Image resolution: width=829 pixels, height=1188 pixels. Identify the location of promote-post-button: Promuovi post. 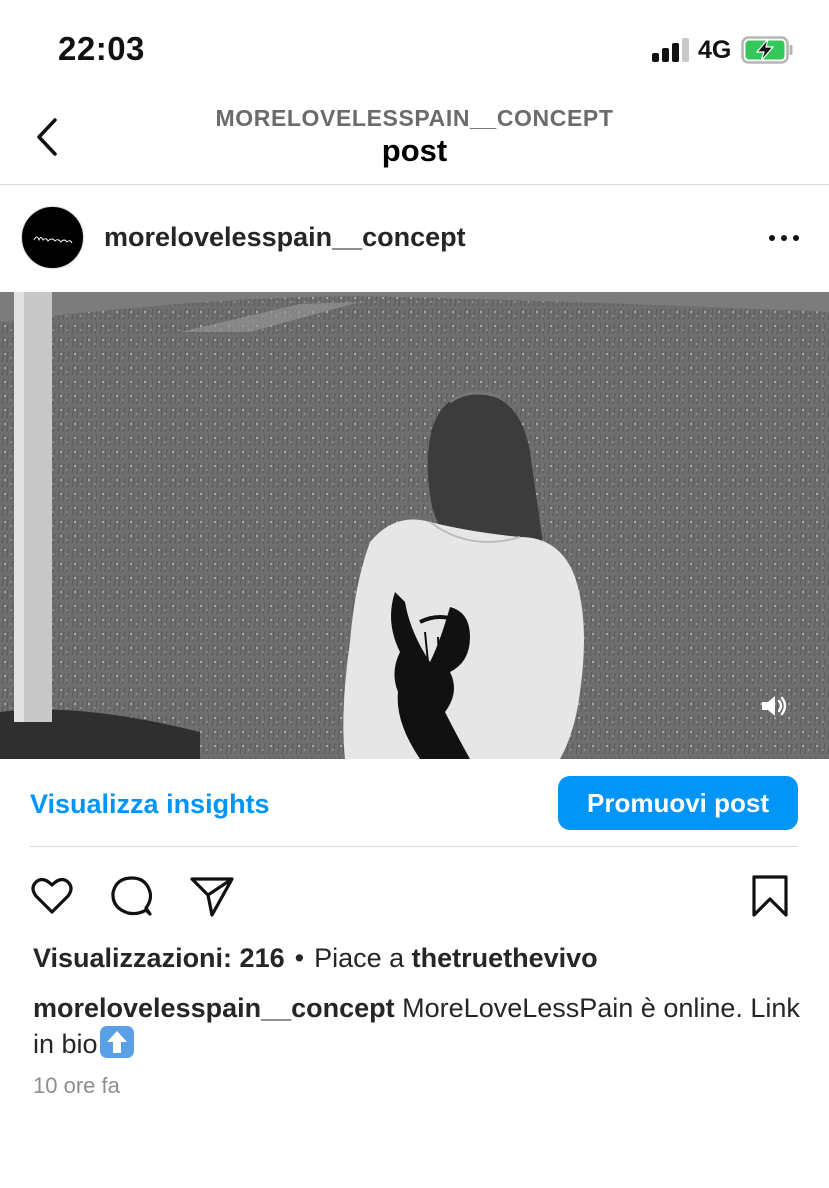
(678, 803).